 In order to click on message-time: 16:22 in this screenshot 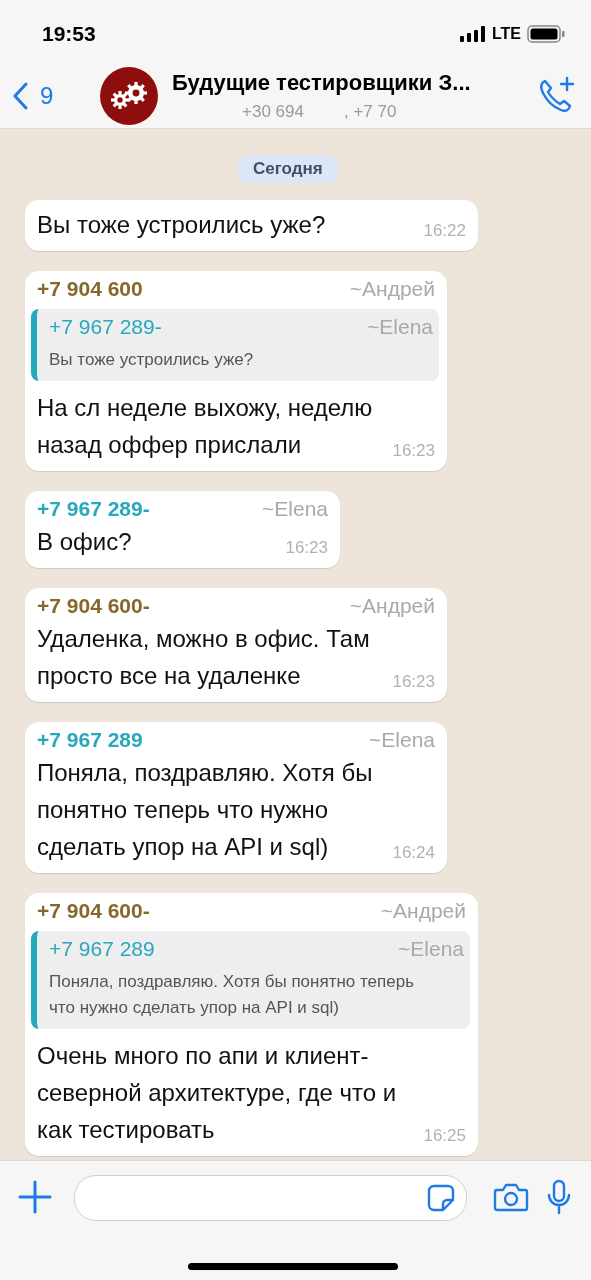, I will do `click(444, 231)`.